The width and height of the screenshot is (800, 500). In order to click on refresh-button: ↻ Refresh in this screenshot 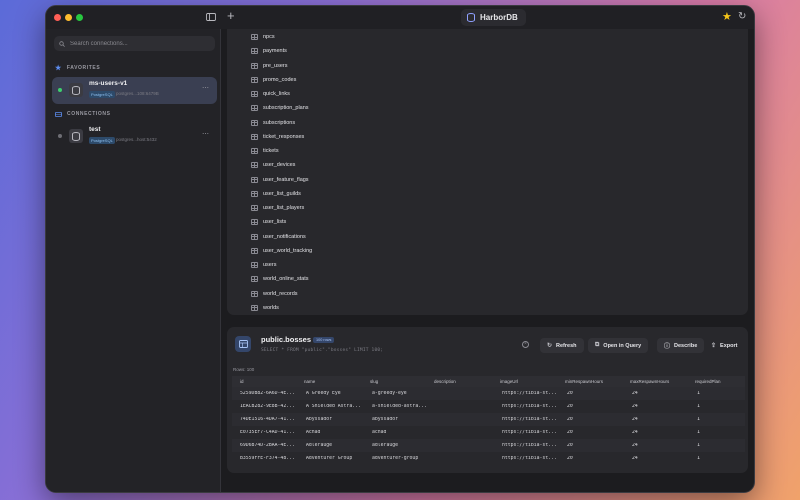, I will do `click(562, 345)`.